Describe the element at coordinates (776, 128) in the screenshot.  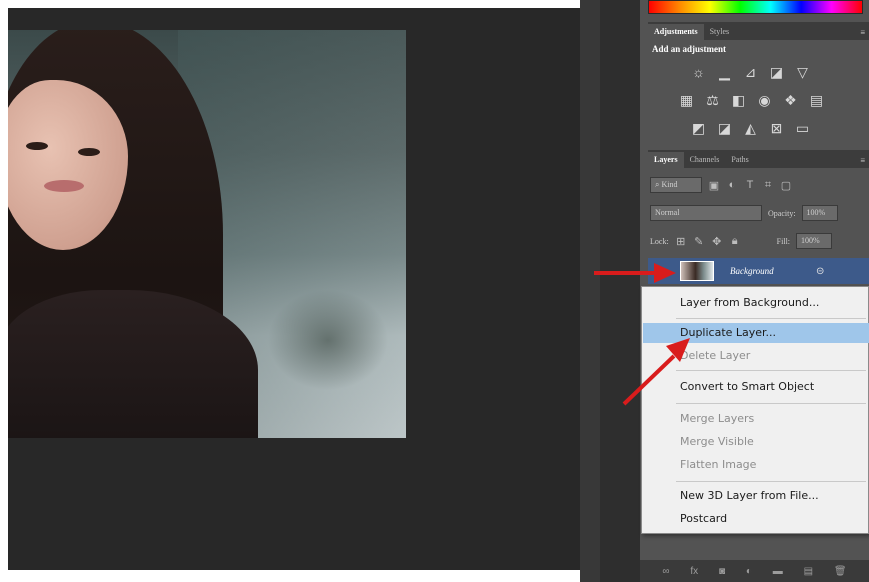
I see `selective-color-icon: ⊠` at that location.